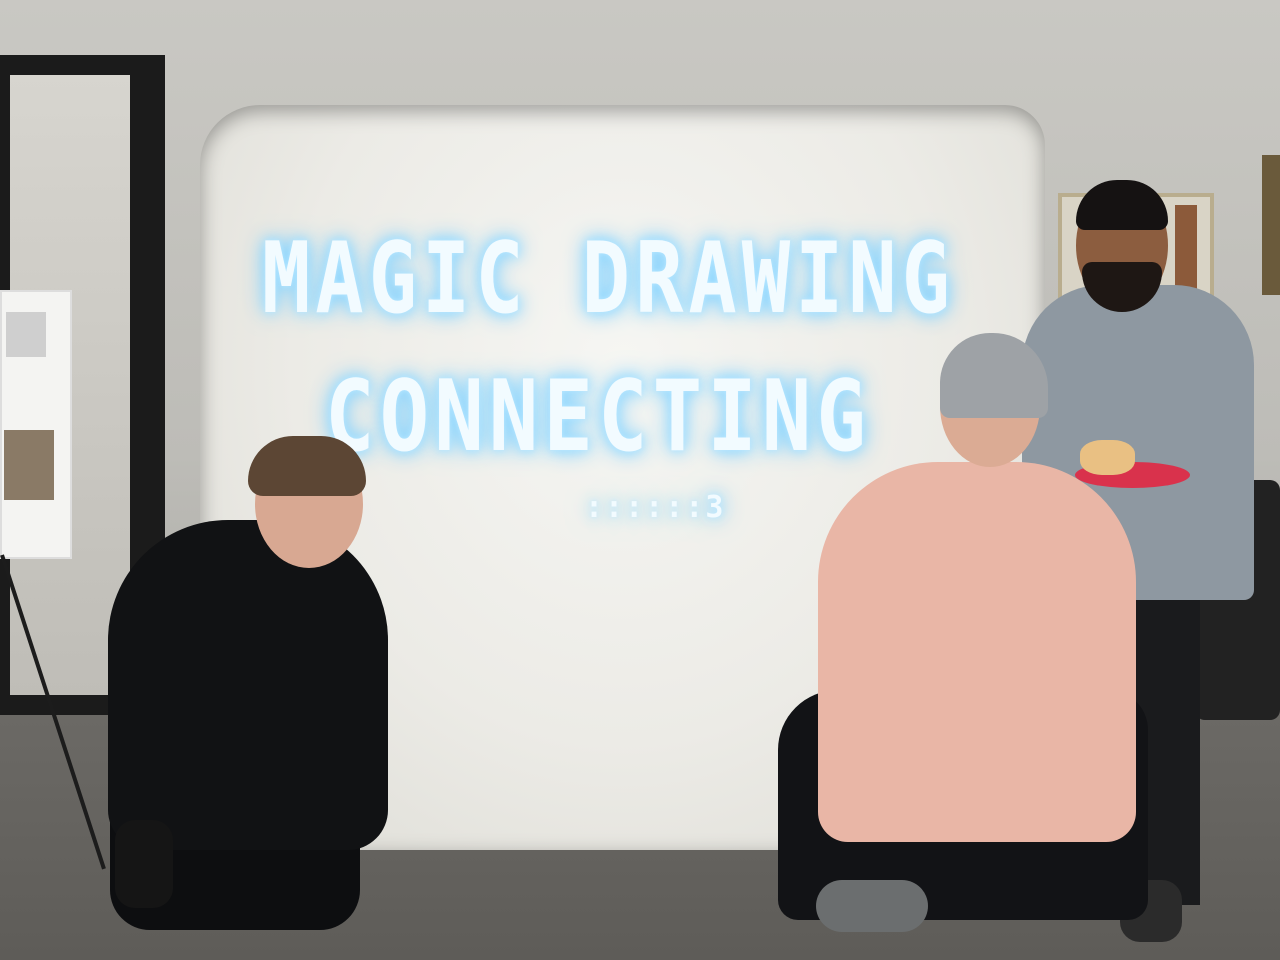  I want to click on led-text-line-2: CONNECTING, so click(598, 417).